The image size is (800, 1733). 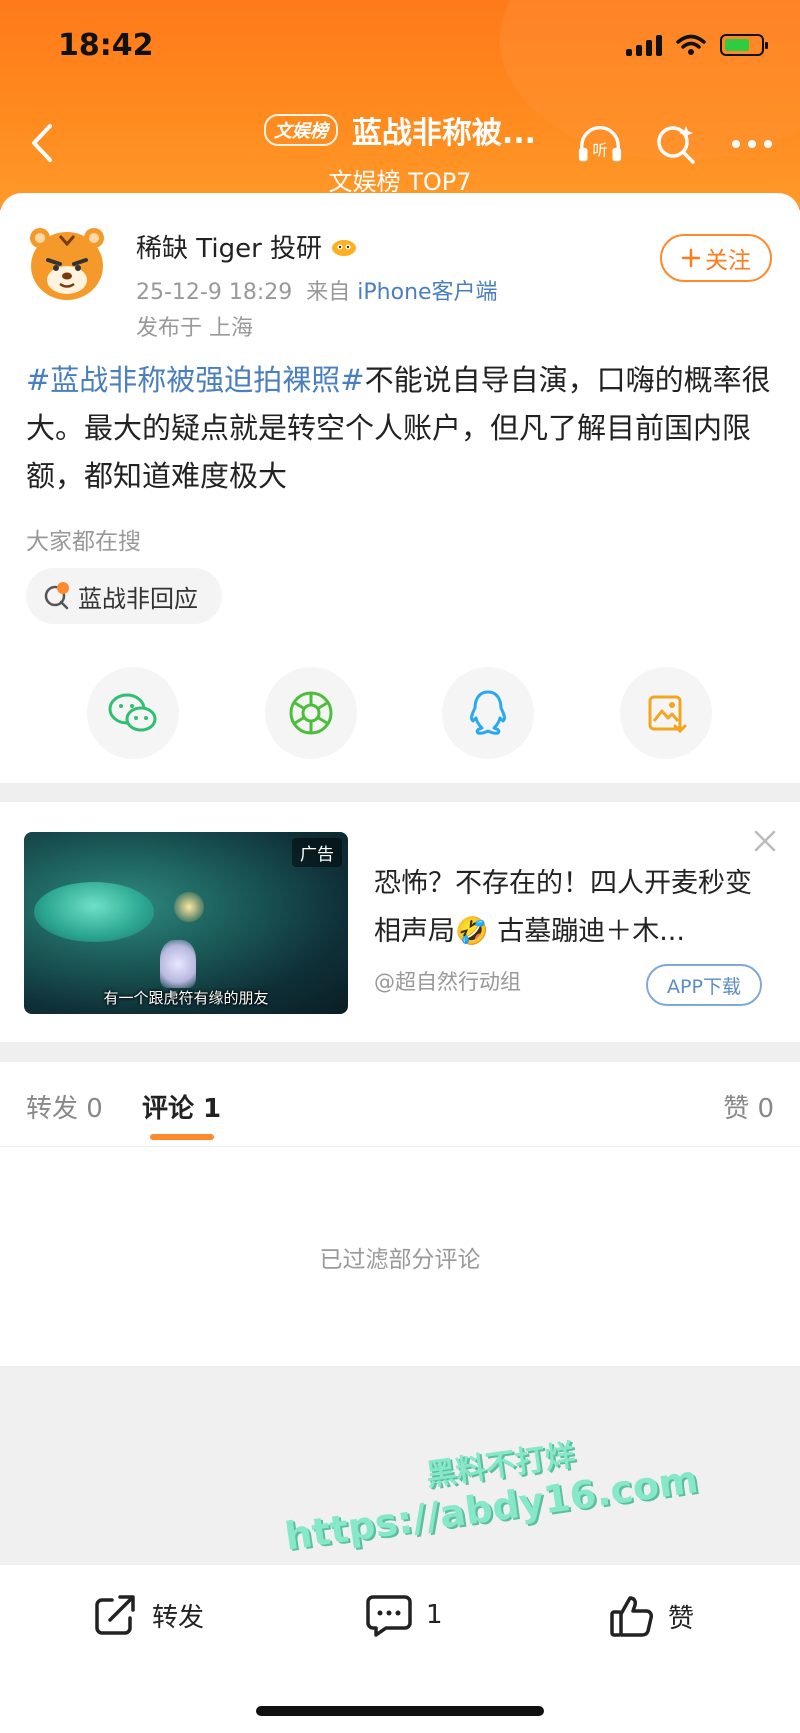 I want to click on author-name: 稀缺 Tiger 投研, so click(x=229, y=246).